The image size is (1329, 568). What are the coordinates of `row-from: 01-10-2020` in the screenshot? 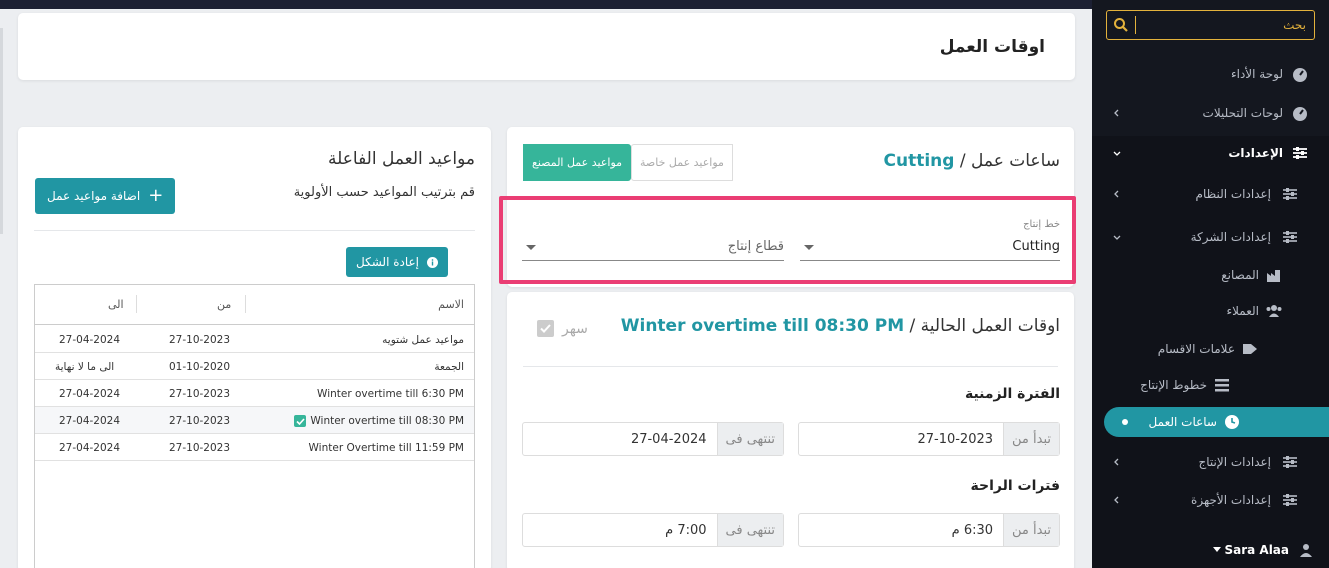 It's located at (200, 367).